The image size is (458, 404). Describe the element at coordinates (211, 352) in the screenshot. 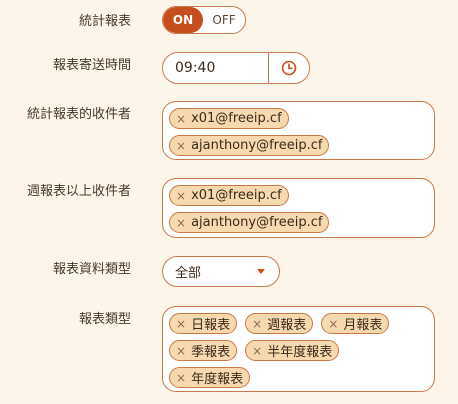

I see `tag-label: 季報表` at that location.